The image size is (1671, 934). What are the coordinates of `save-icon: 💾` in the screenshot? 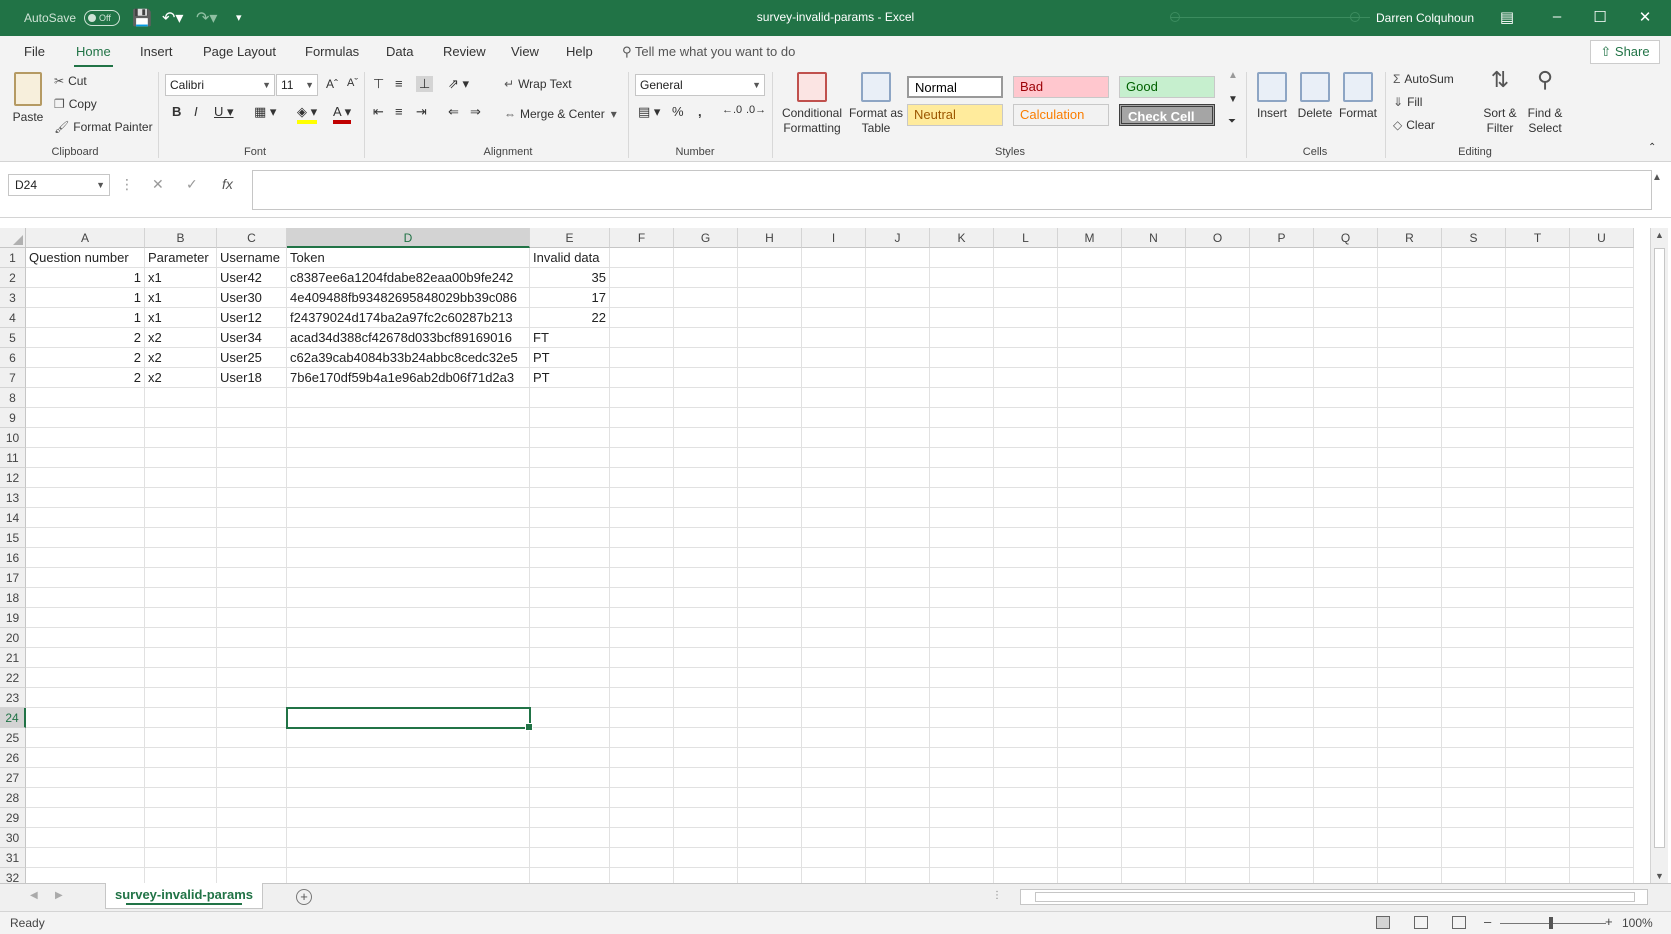 It's located at (142, 18).